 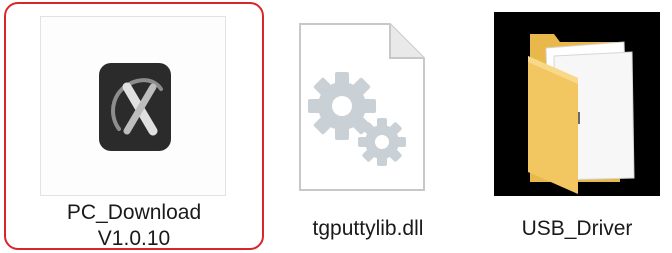 What do you see at coordinates (577, 228) in the screenshot?
I see `file-name-label: USB_Driver` at bounding box center [577, 228].